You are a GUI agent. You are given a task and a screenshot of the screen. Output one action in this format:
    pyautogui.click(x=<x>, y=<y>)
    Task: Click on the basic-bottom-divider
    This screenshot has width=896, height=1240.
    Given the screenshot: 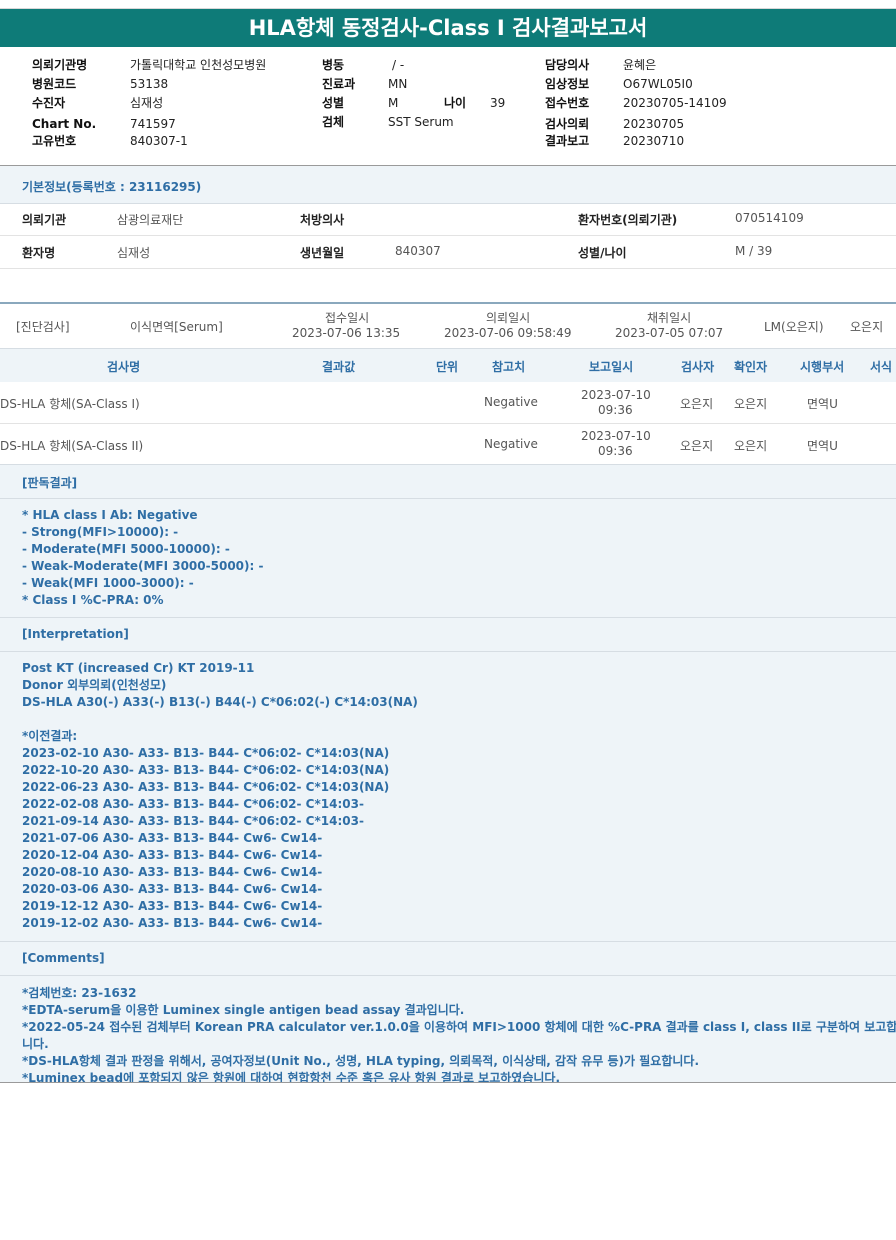 What is the action you would take?
    pyautogui.click(x=448, y=268)
    